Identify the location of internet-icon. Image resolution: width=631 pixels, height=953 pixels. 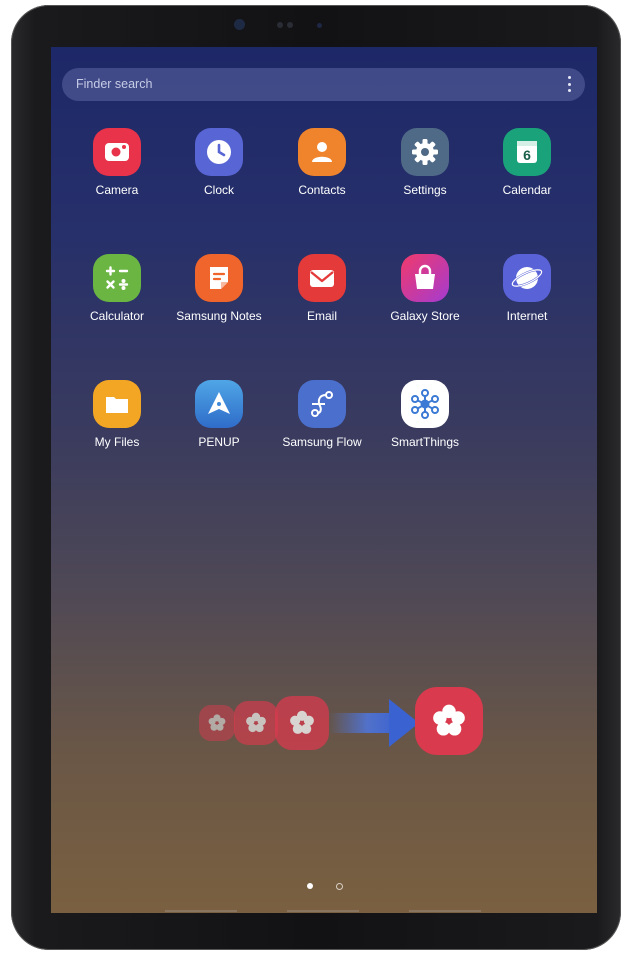
(527, 278).